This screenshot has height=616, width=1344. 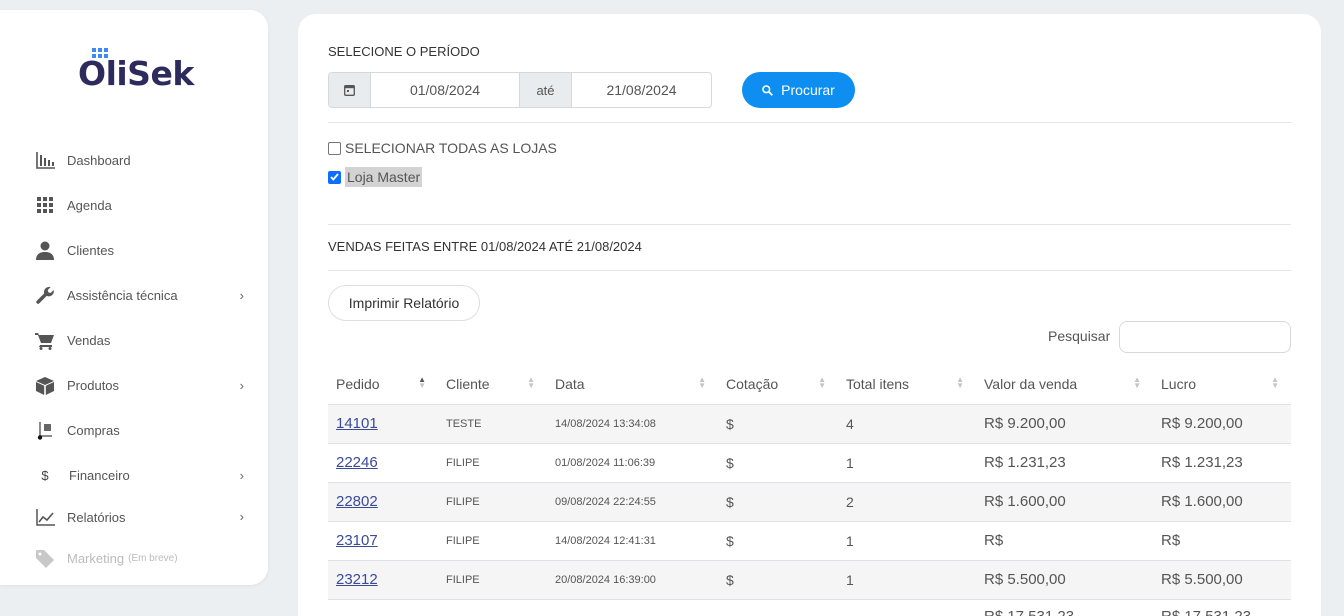 What do you see at coordinates (1064, 463) in the screenshot?
I see `cell-valor: R$ 1.231,23` at bounding box center [1064, 463].